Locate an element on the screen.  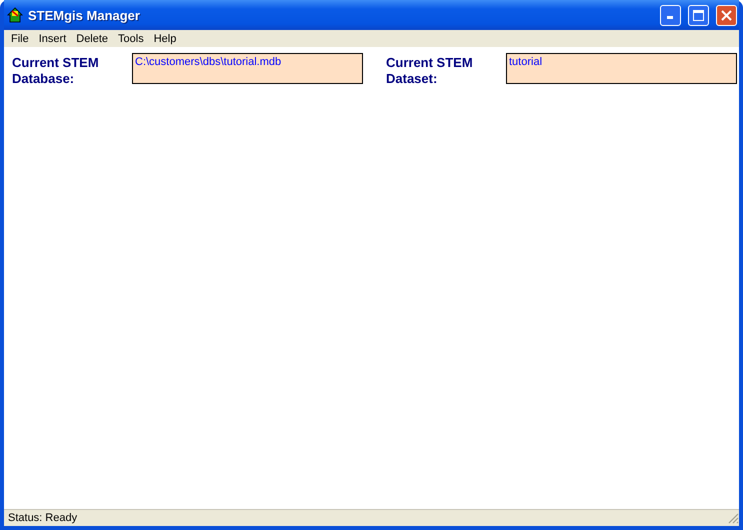
value-field: tutorial is located at coordinates (621, 68).